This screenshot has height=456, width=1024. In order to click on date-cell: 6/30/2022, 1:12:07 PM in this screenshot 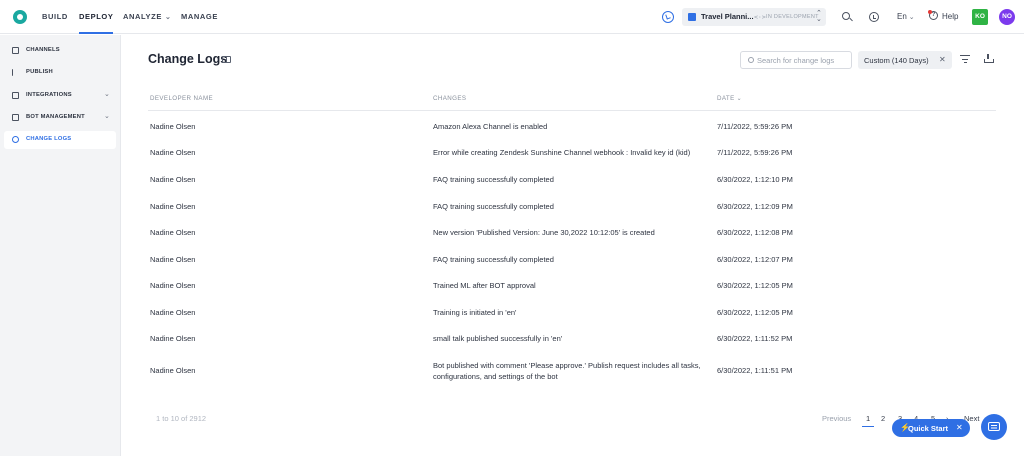, I will do `click(755, 259)`.